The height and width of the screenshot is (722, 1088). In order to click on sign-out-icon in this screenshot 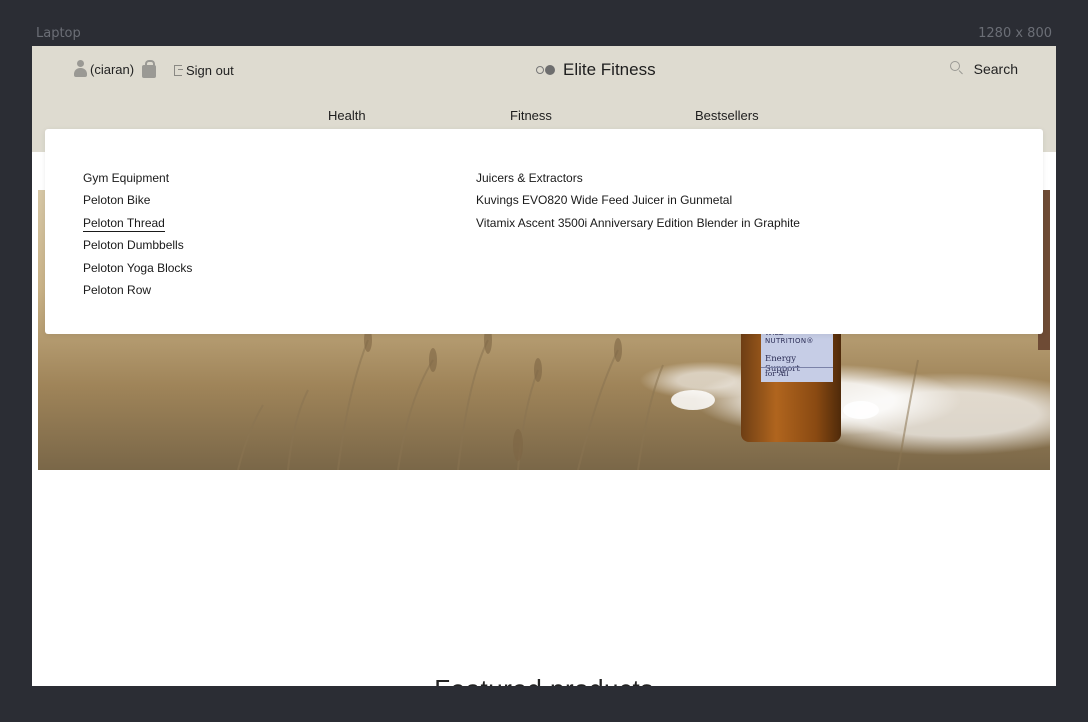, I will do `click(178, 70)`.